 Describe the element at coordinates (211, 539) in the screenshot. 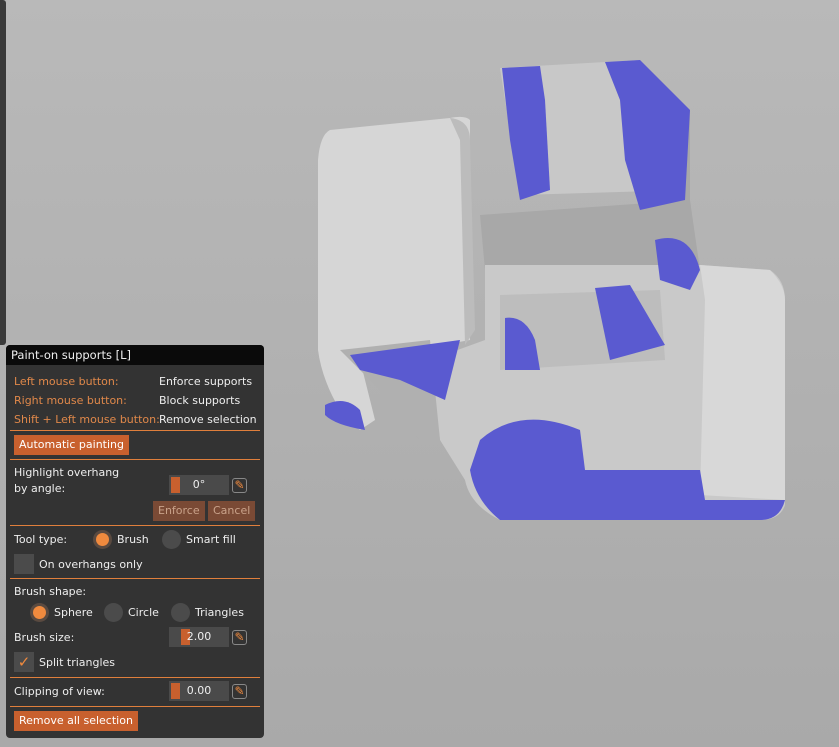

I see `tool-smart-fill-label: Smart fill` at that location.